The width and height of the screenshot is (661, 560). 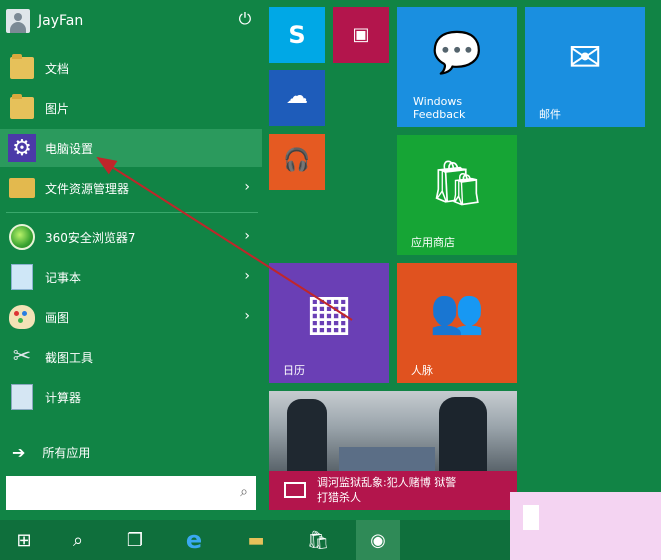 What do you see at coordinates (131, 188) in the screenshot?
I see `menu-item-file-explorer: 文件资源管理器 ›` at bounding box center [131, 188].